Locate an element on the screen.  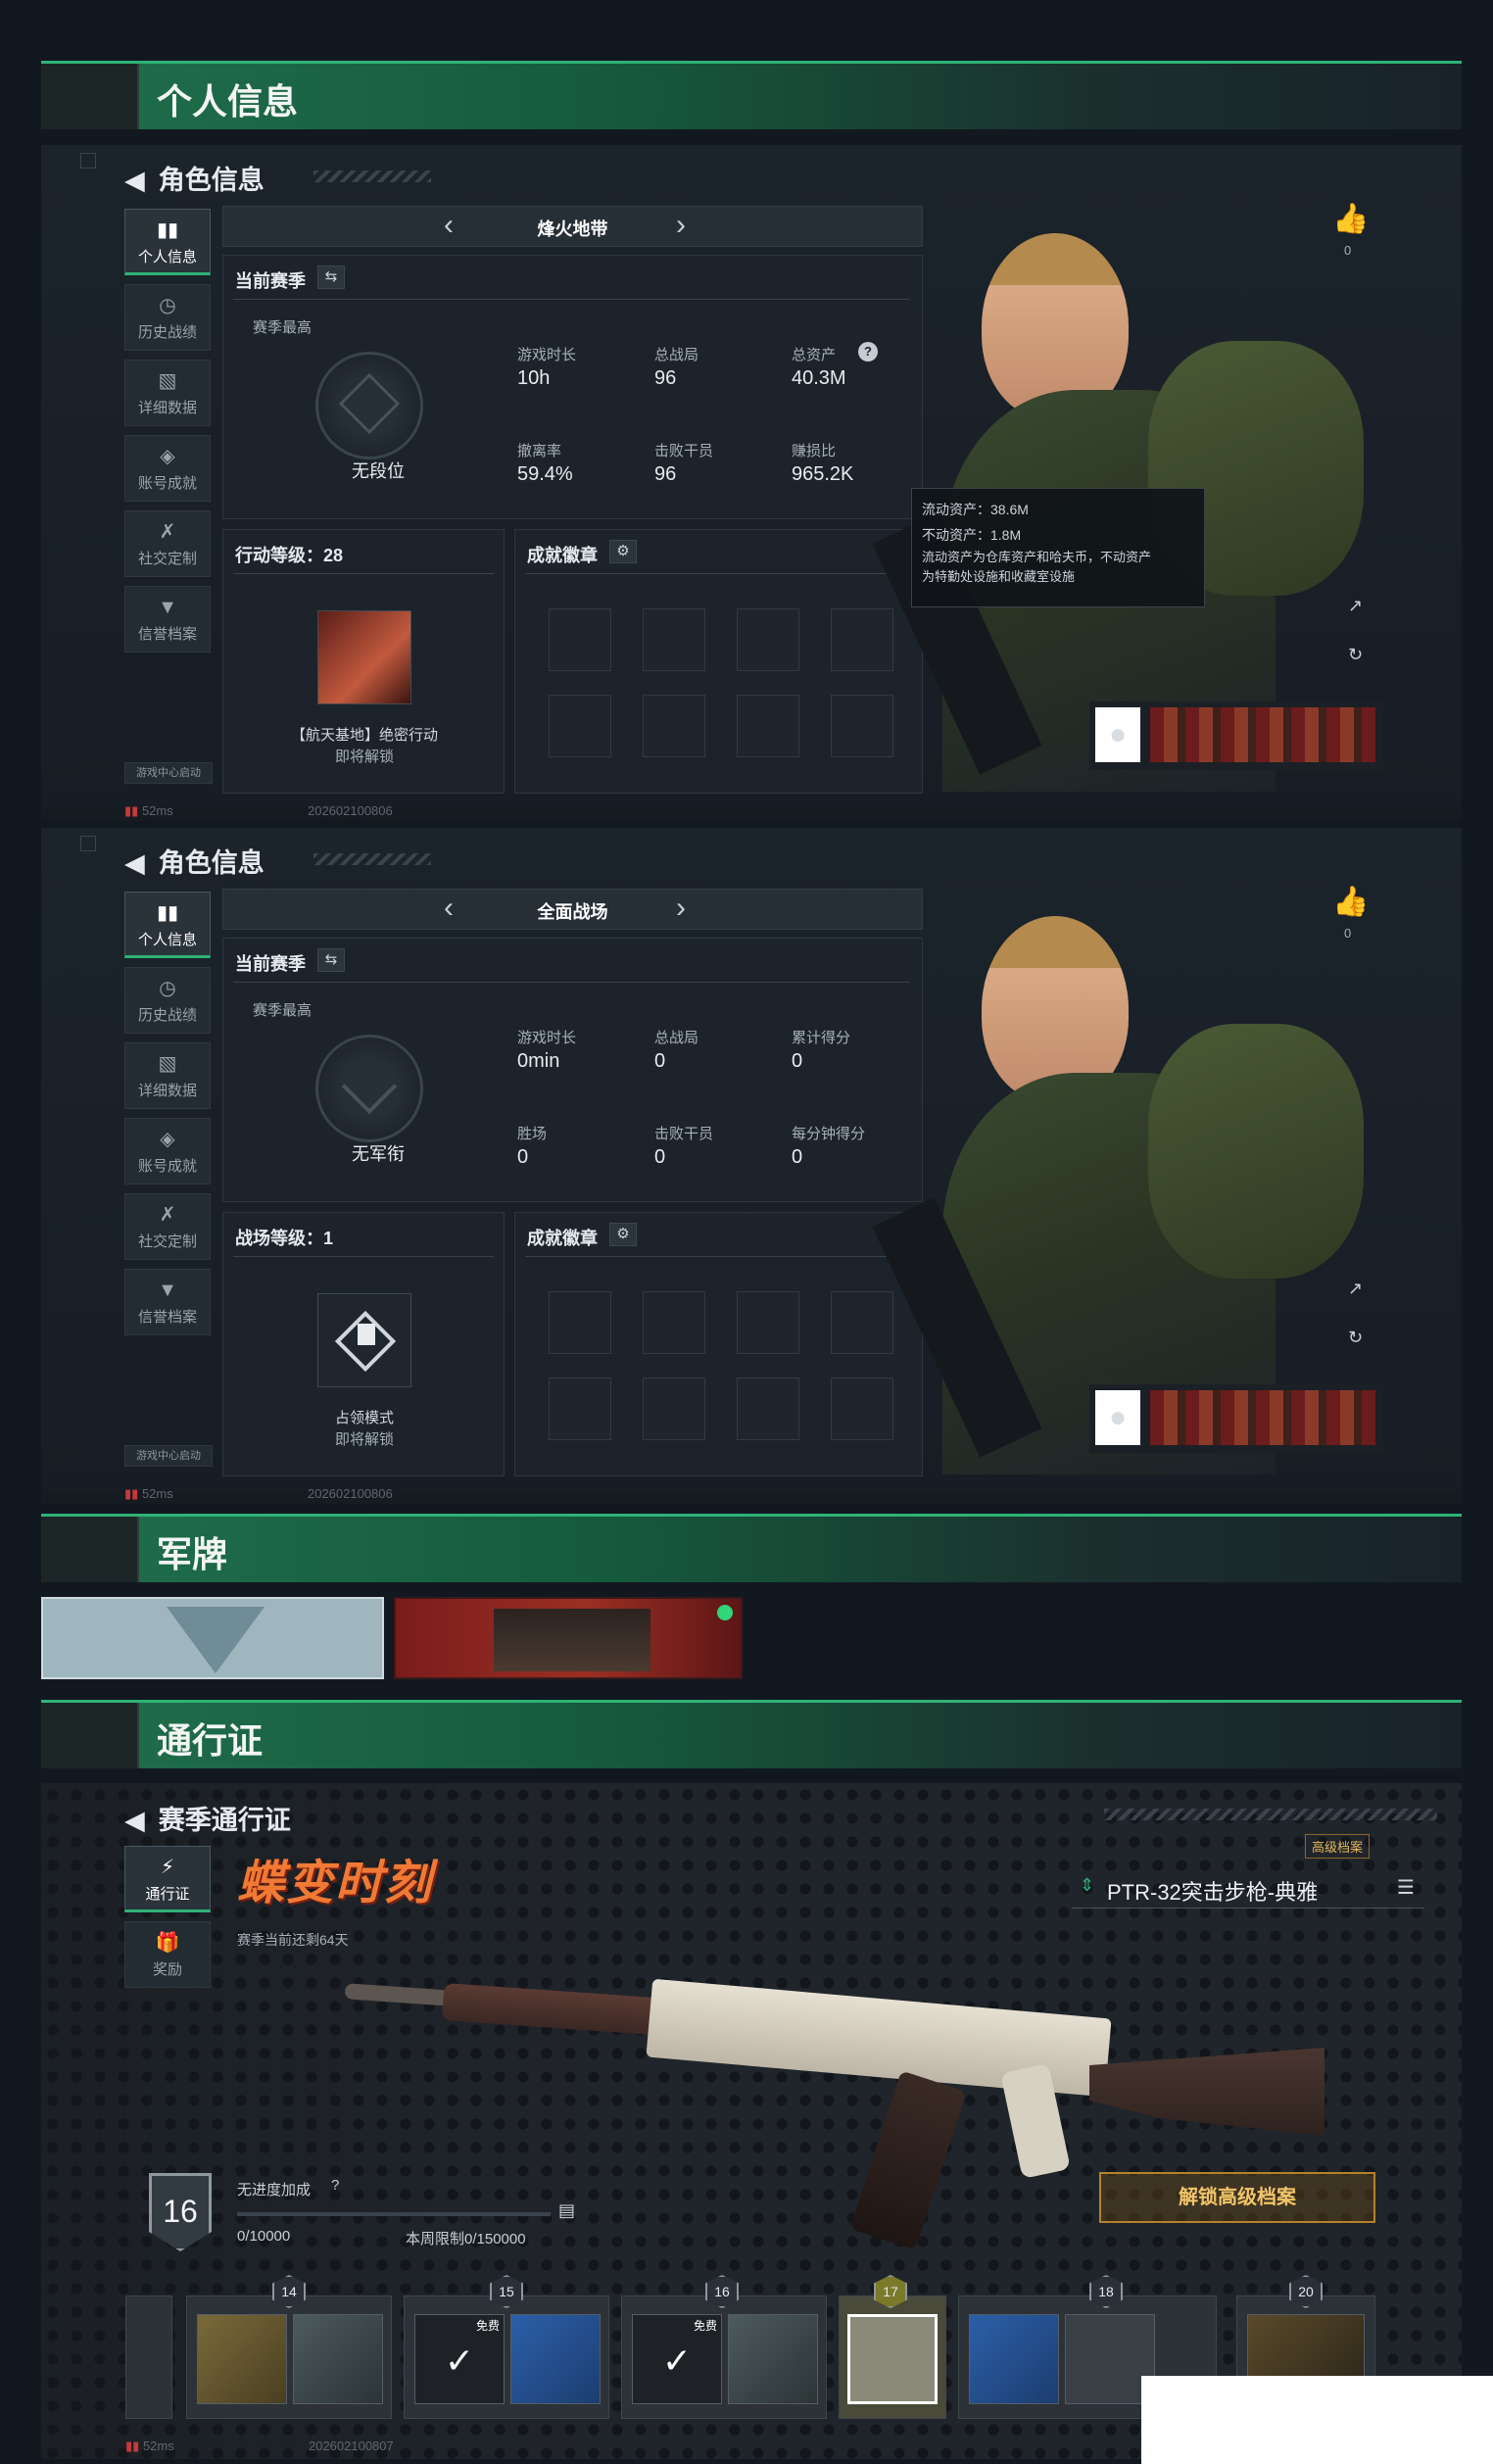
list-icon: ☰ is located at coordinates (1406, 1888).